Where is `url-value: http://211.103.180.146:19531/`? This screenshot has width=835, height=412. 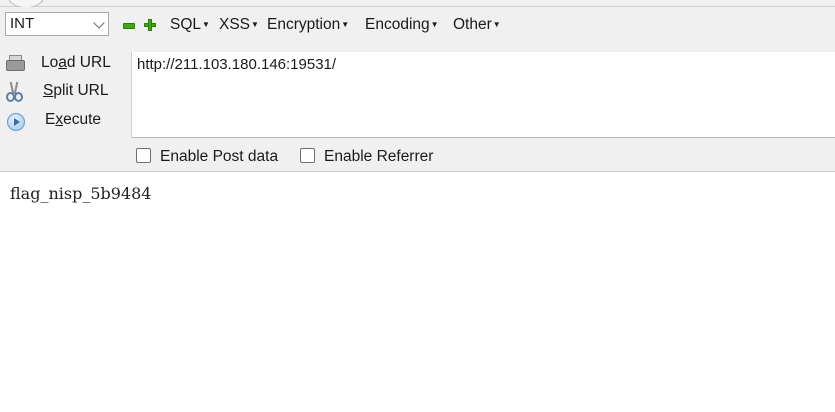
url-value: http://211.103.180.146:19531/ is located at coordinates (237, 64).